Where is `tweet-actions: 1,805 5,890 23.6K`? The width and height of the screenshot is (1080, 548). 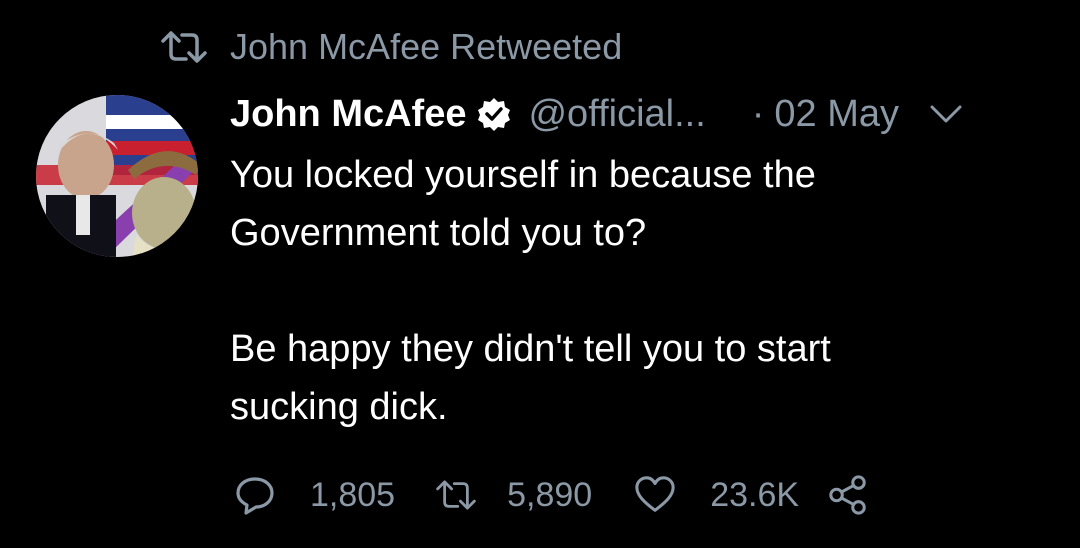 tweet-actions: 1,805 5,890 23.6K is located at coordinates (551, 495).